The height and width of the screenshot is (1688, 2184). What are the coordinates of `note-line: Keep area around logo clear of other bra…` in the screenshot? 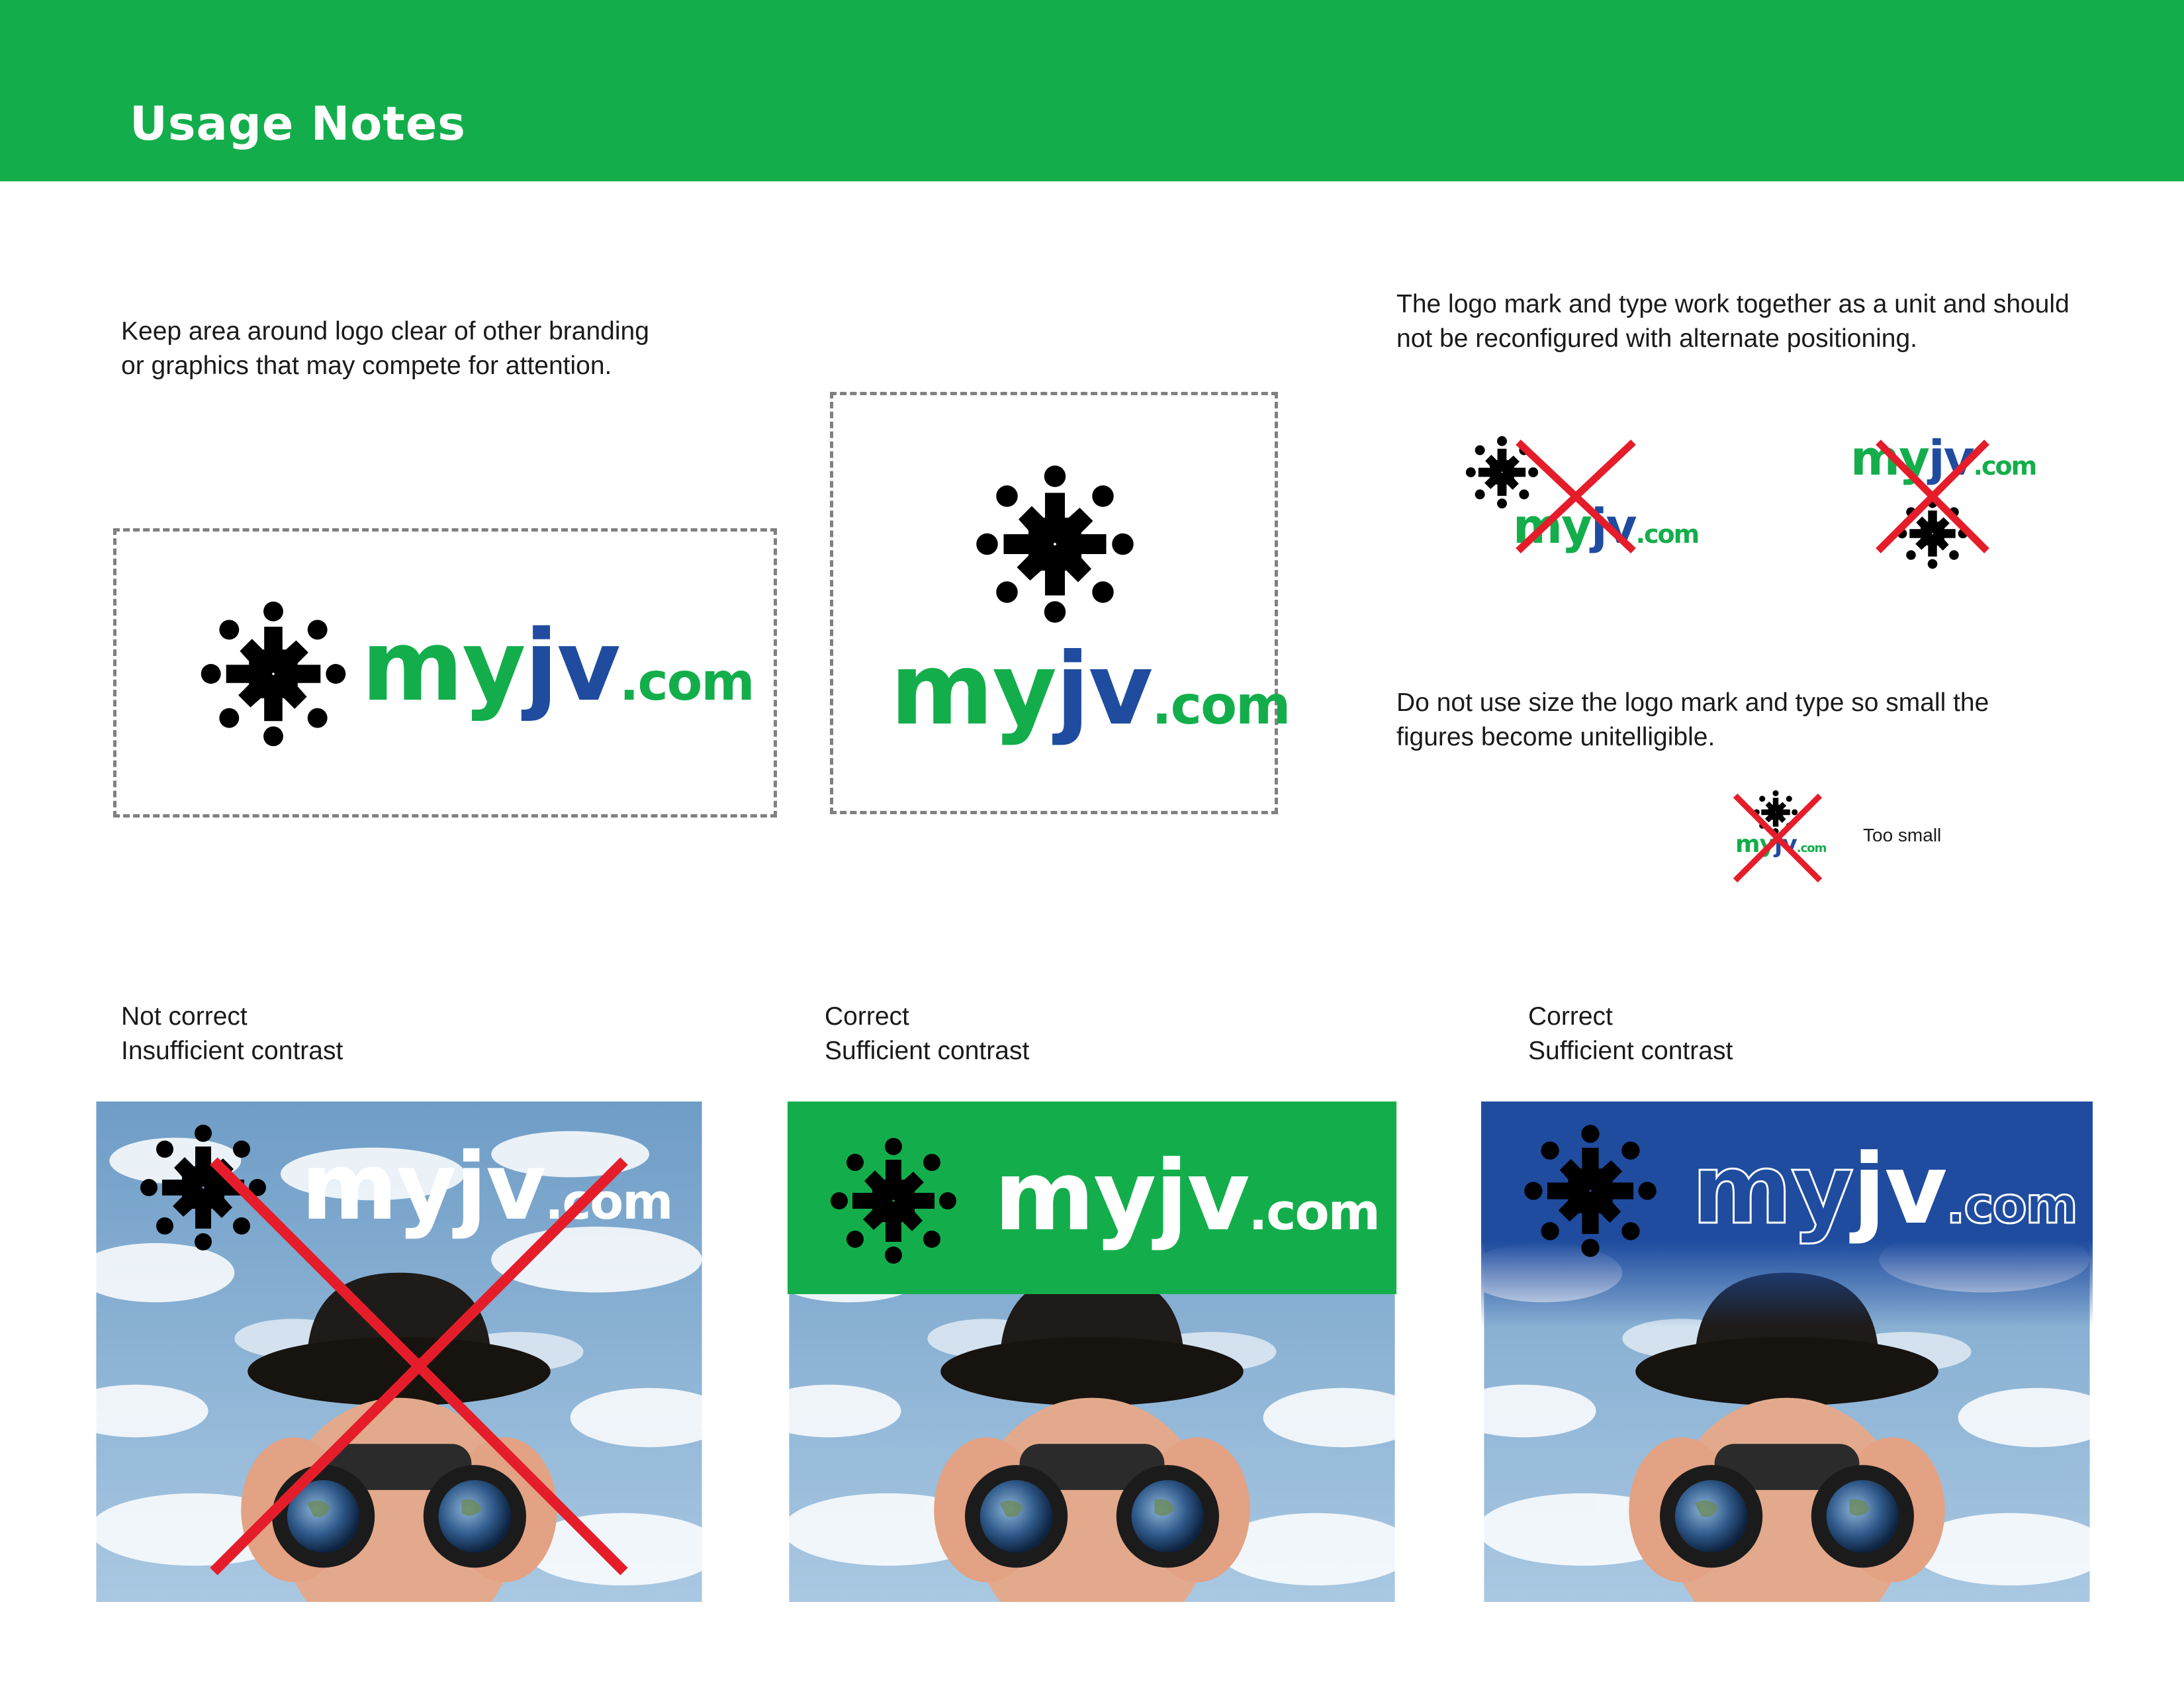 It's located at (385, 331).